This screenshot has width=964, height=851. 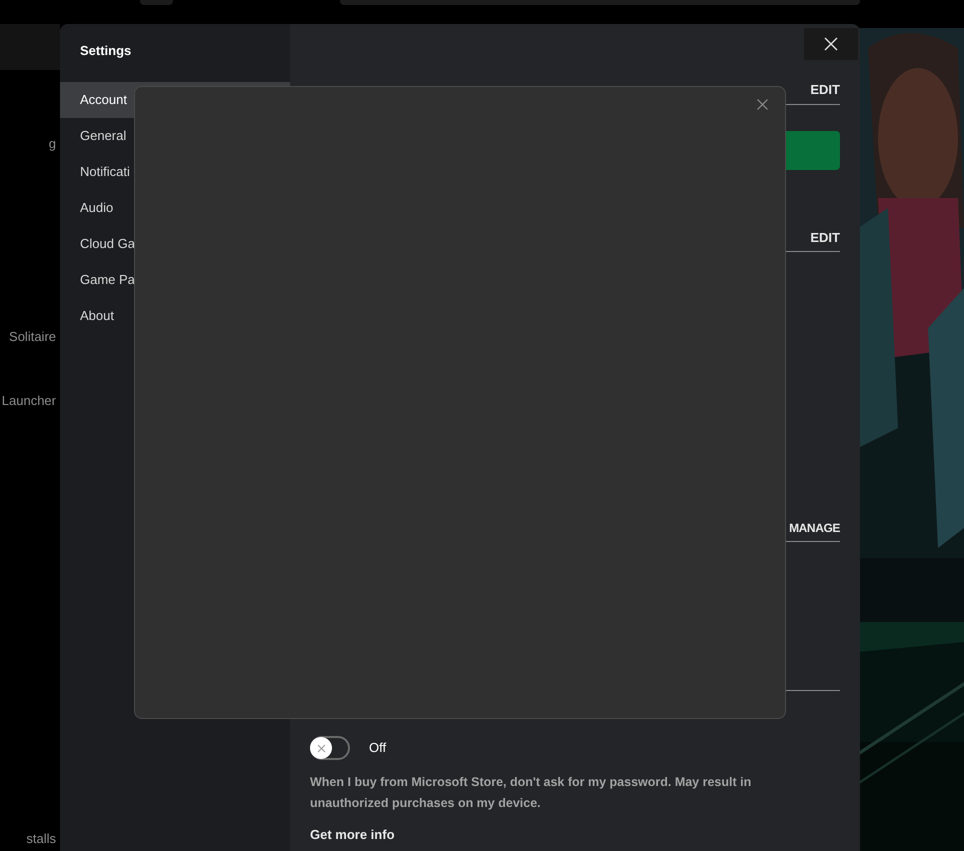 I want to click on toggle-switch, so click(x=330, y=748).